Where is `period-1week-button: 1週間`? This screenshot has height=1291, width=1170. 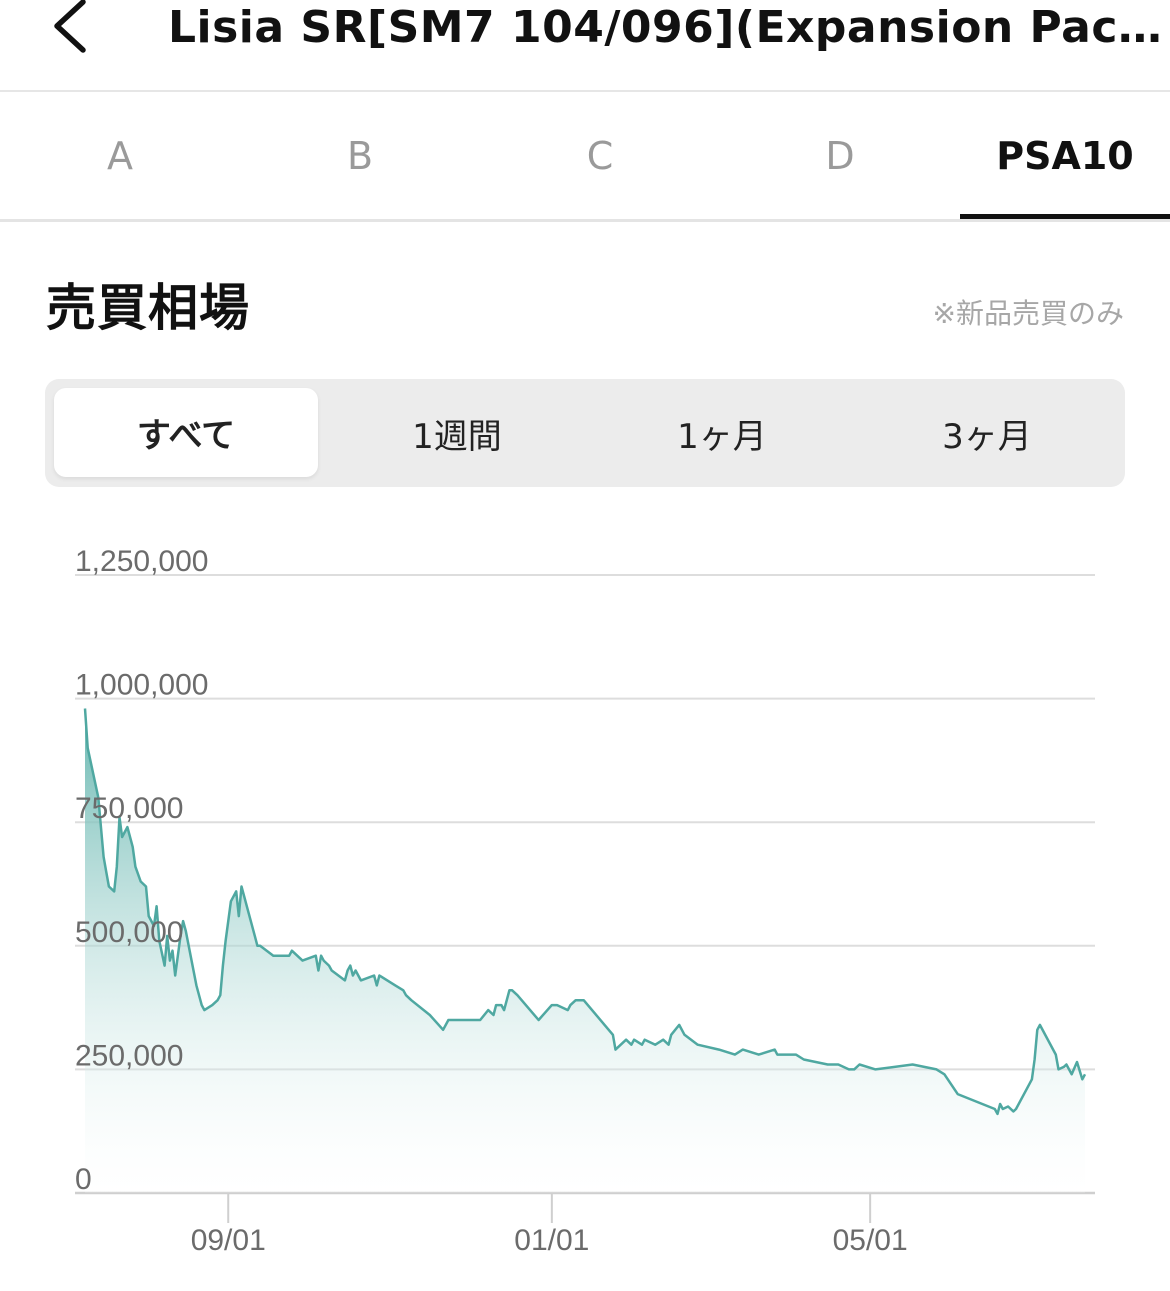
period-1week-button: 1週間 is located at coordinates (457, 433).